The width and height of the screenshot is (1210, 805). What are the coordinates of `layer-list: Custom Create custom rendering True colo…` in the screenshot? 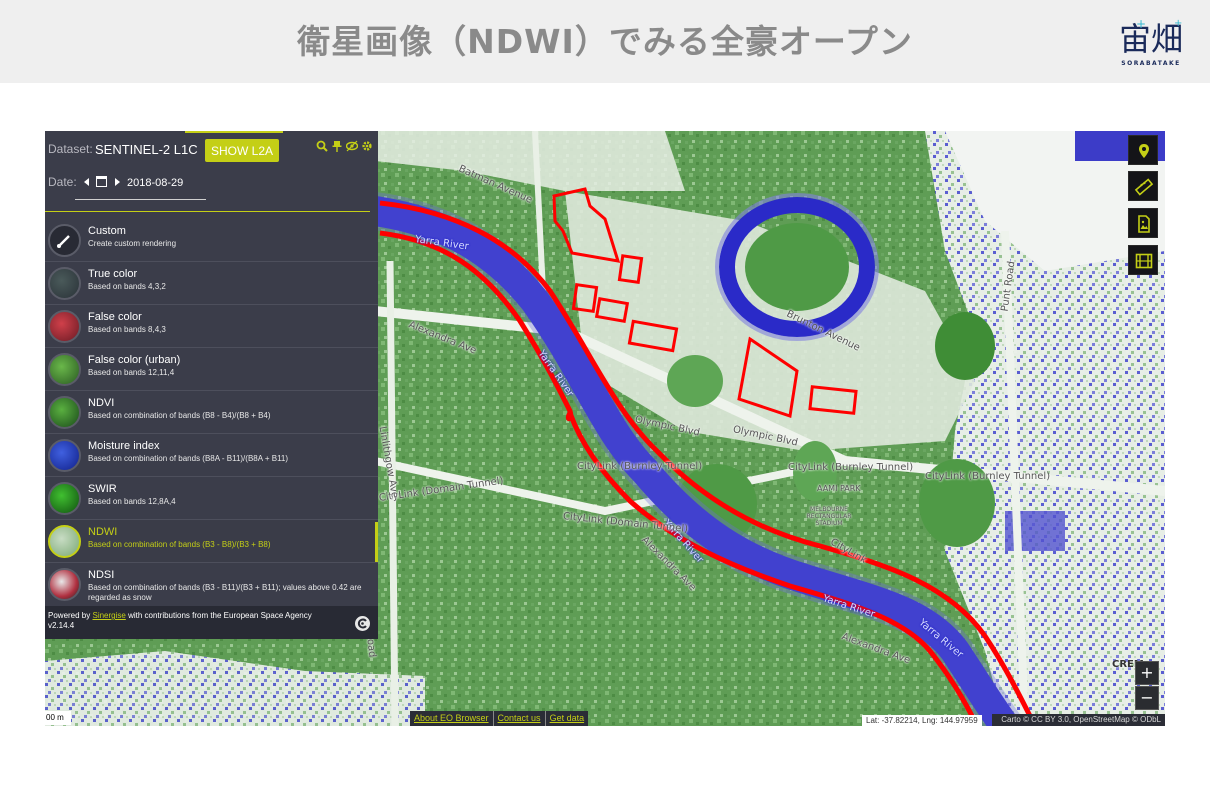 It's located at (211, 413).